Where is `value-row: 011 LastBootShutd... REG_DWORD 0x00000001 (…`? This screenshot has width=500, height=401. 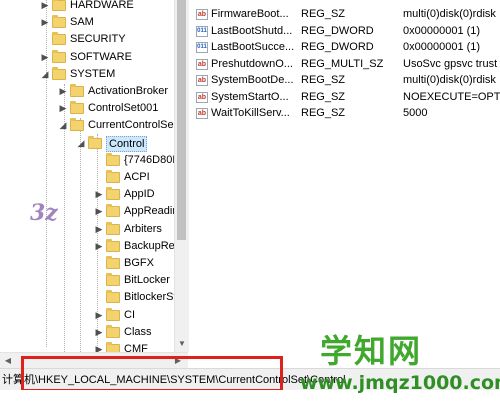 value-row: 011 LastBootShutd... REG_DWORD 0x00000001 (… is located at coordinates (345, 31).